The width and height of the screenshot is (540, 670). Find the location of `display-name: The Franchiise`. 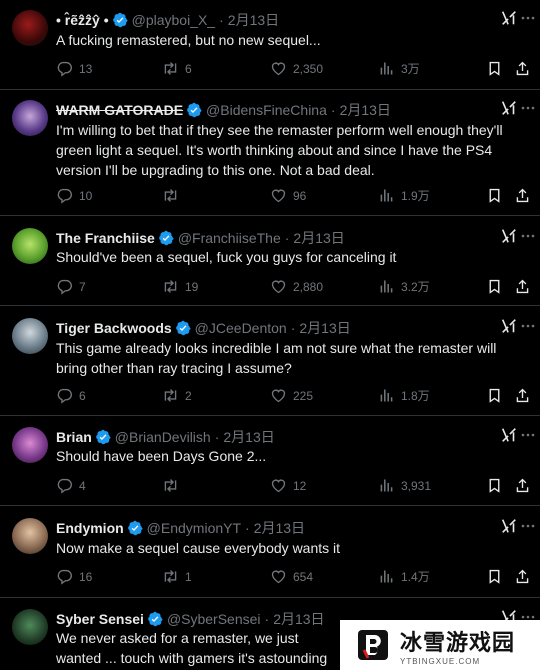

display-name: The Franchiise is located at coordinates (105, 238).